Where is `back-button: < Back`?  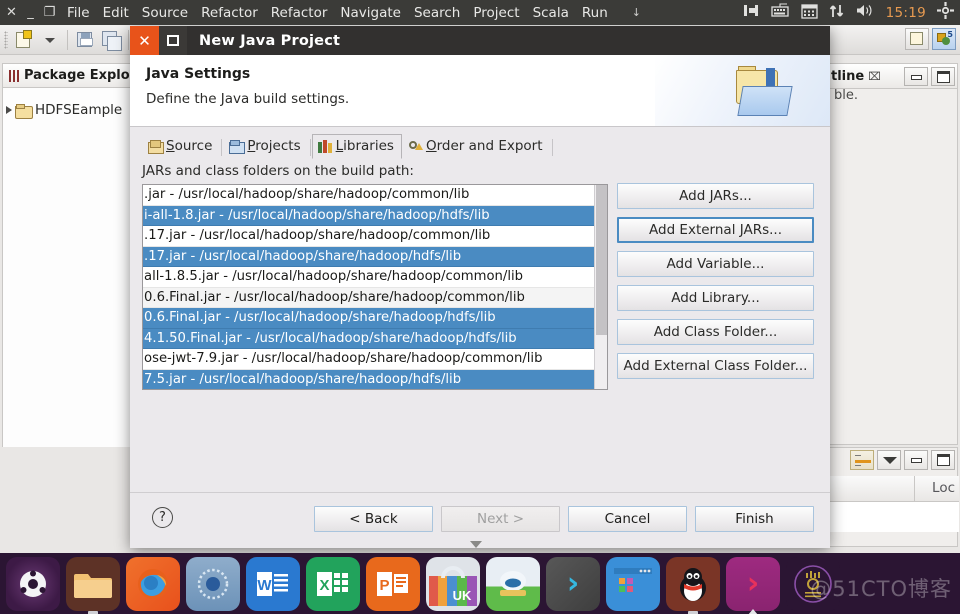
back-button: < Back is located at coordinates (373, 519).